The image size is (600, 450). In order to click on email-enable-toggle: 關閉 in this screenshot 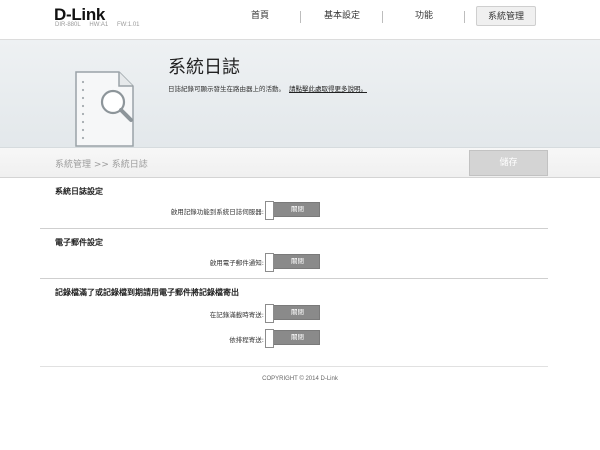, I will do `click(292, 262)`.